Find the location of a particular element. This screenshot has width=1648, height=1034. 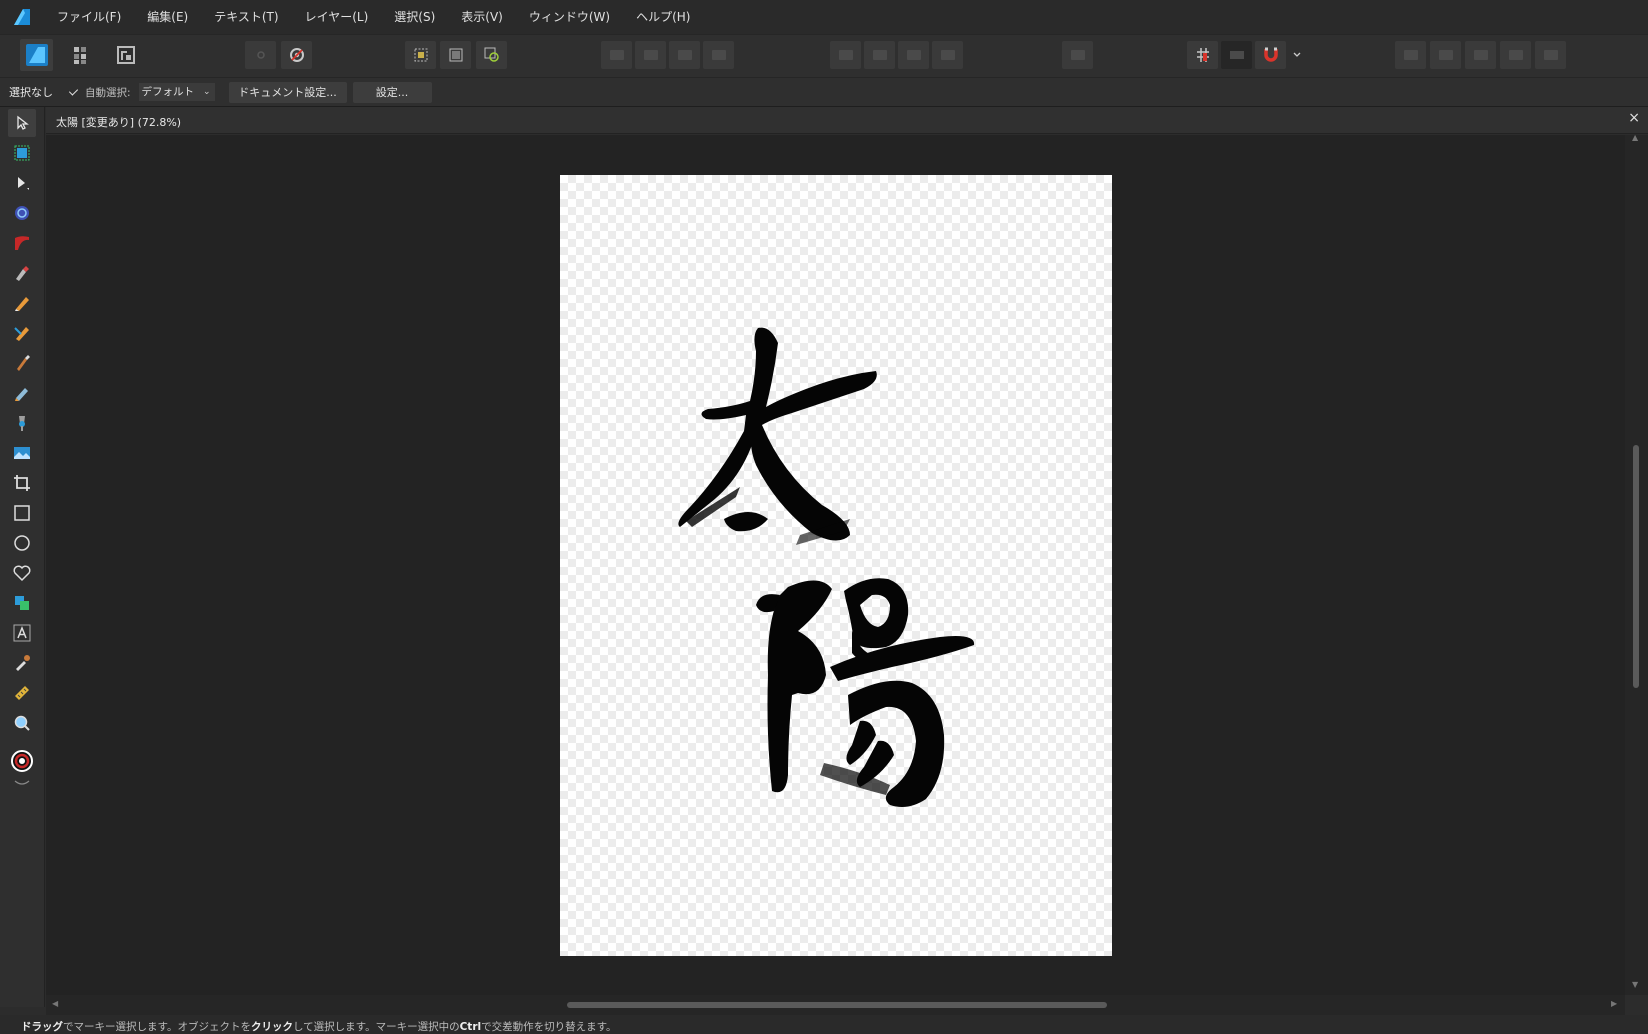

move-tool-icon is located at coordinates (23, 122).